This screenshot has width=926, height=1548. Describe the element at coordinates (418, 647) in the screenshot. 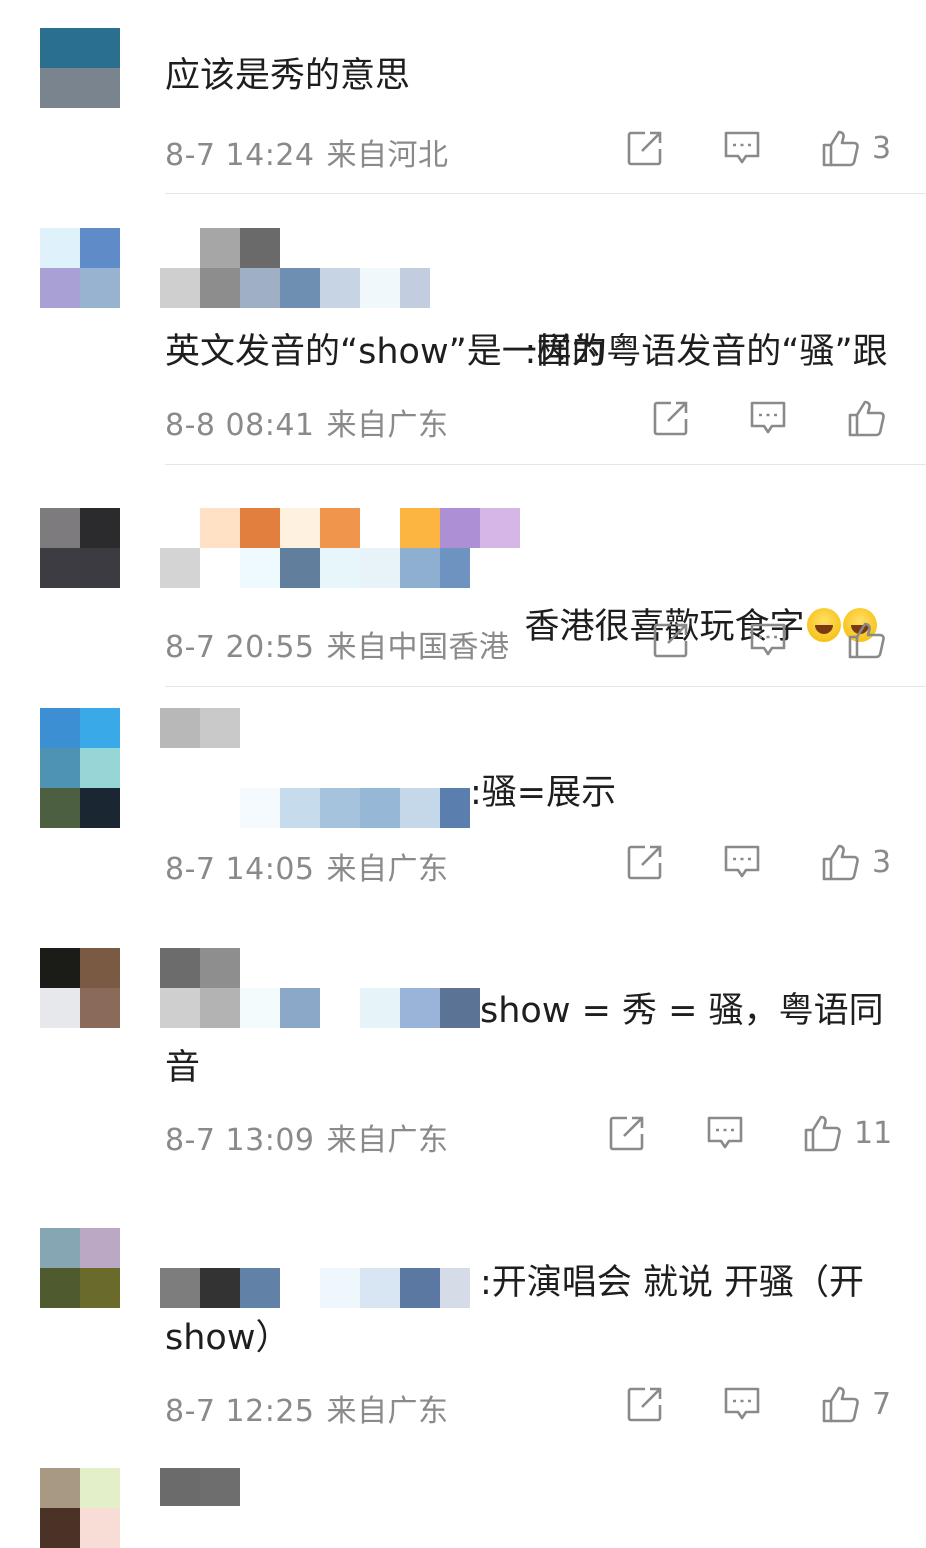

I see `comment-location: 来自中国香港` at that location.